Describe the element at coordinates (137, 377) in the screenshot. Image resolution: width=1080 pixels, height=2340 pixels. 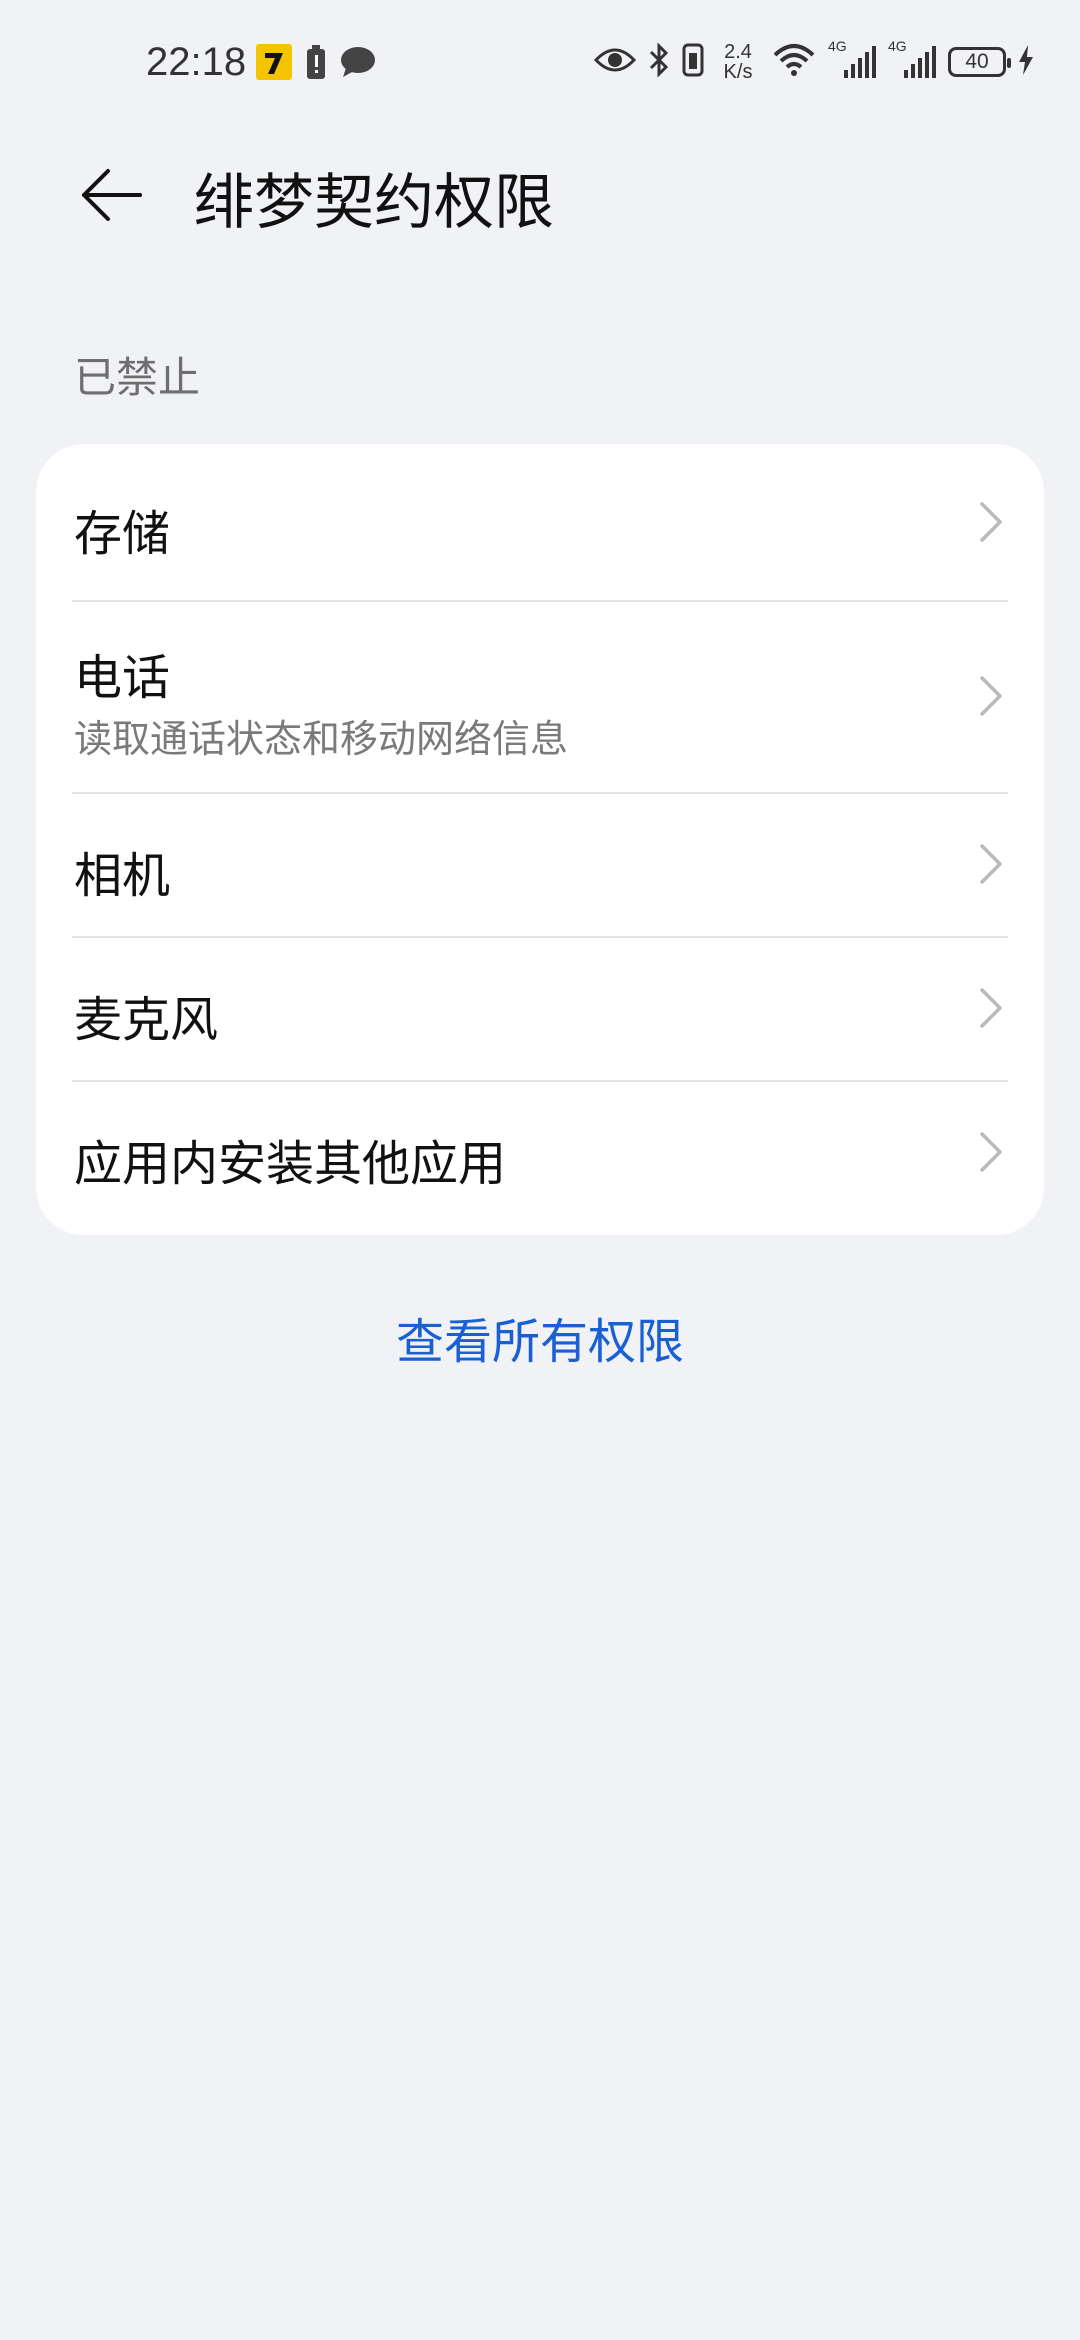
I see `section-label: 已禁止` at that location.